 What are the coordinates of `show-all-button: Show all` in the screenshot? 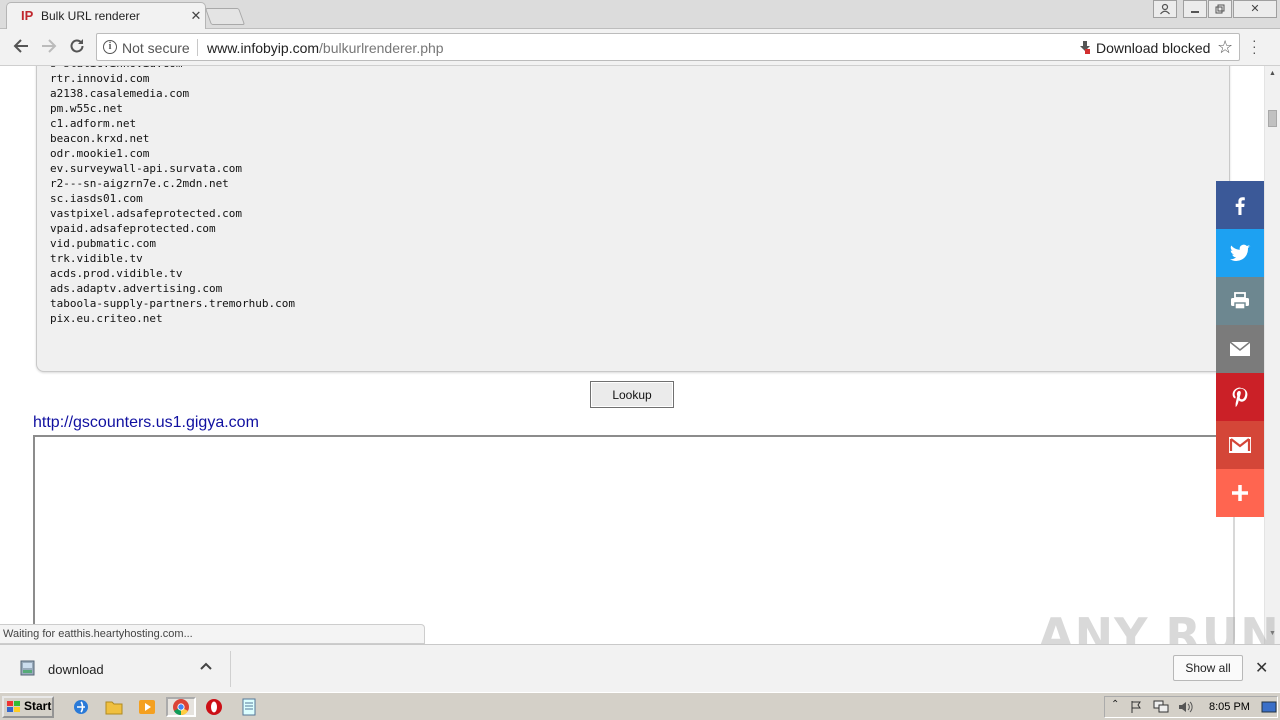 It's located at (1208, 668).